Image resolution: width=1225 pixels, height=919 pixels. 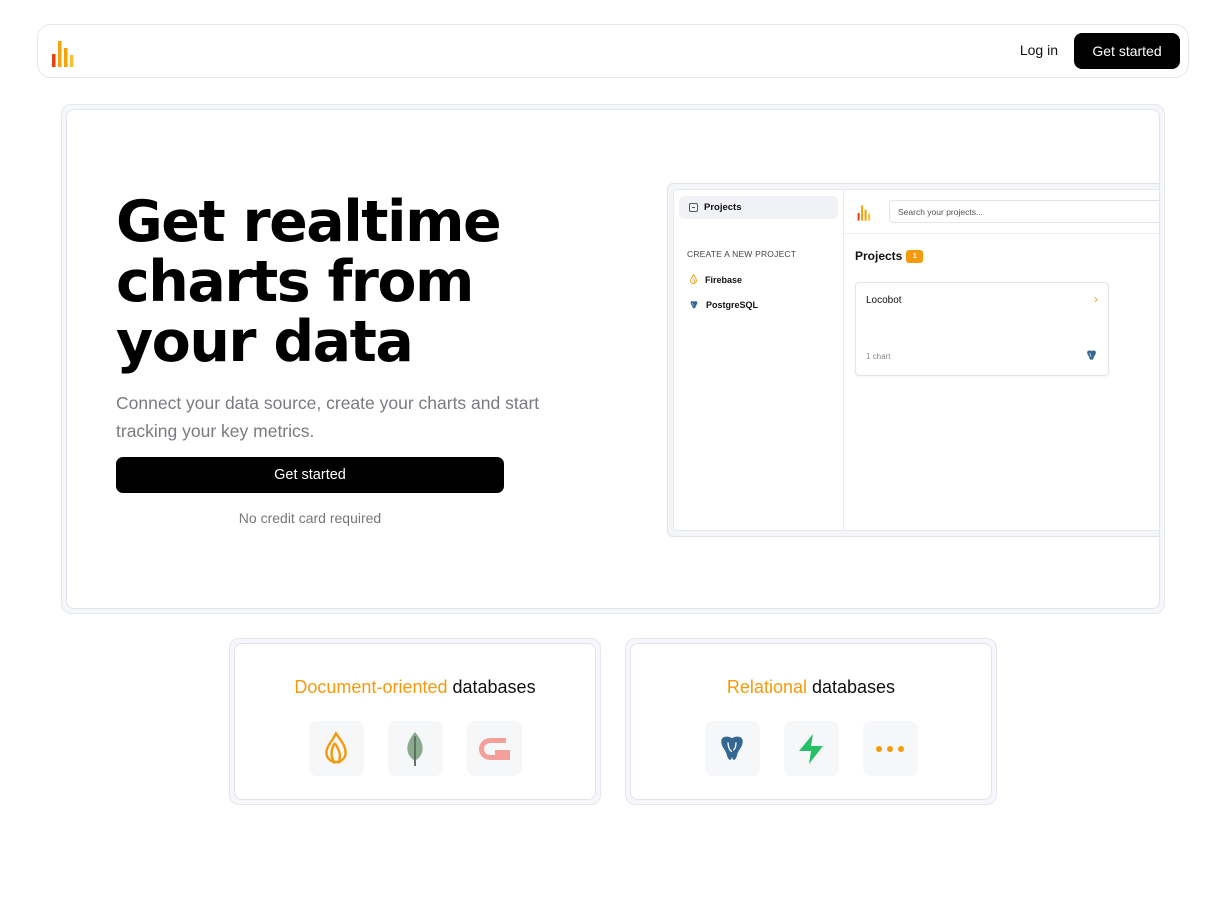 What do you see at coordinates (724, 279) in the screenshot?
I see `preview-source-label: Firebase` at bounding box center [724, 279].